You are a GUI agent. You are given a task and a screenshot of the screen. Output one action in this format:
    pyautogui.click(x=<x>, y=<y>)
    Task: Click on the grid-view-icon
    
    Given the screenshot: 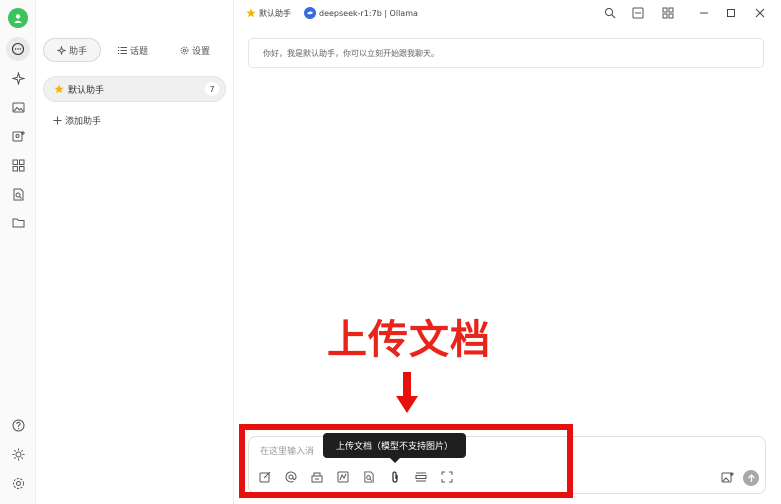 What is the action you would take?
    pyautogui.click(x=668, y=13)
    